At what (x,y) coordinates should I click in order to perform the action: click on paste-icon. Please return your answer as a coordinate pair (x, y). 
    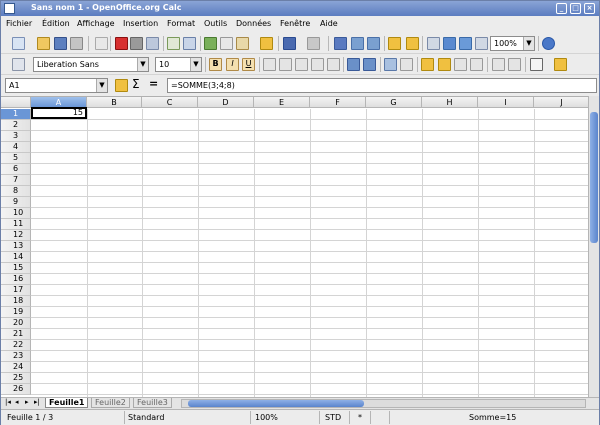
    Looking at the image, I should click on (242, 43).